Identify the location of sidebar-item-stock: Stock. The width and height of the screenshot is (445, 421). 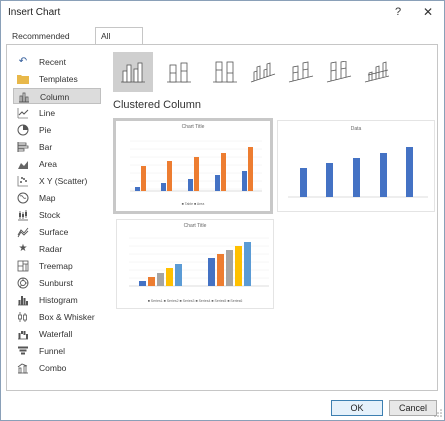
(57, 215).